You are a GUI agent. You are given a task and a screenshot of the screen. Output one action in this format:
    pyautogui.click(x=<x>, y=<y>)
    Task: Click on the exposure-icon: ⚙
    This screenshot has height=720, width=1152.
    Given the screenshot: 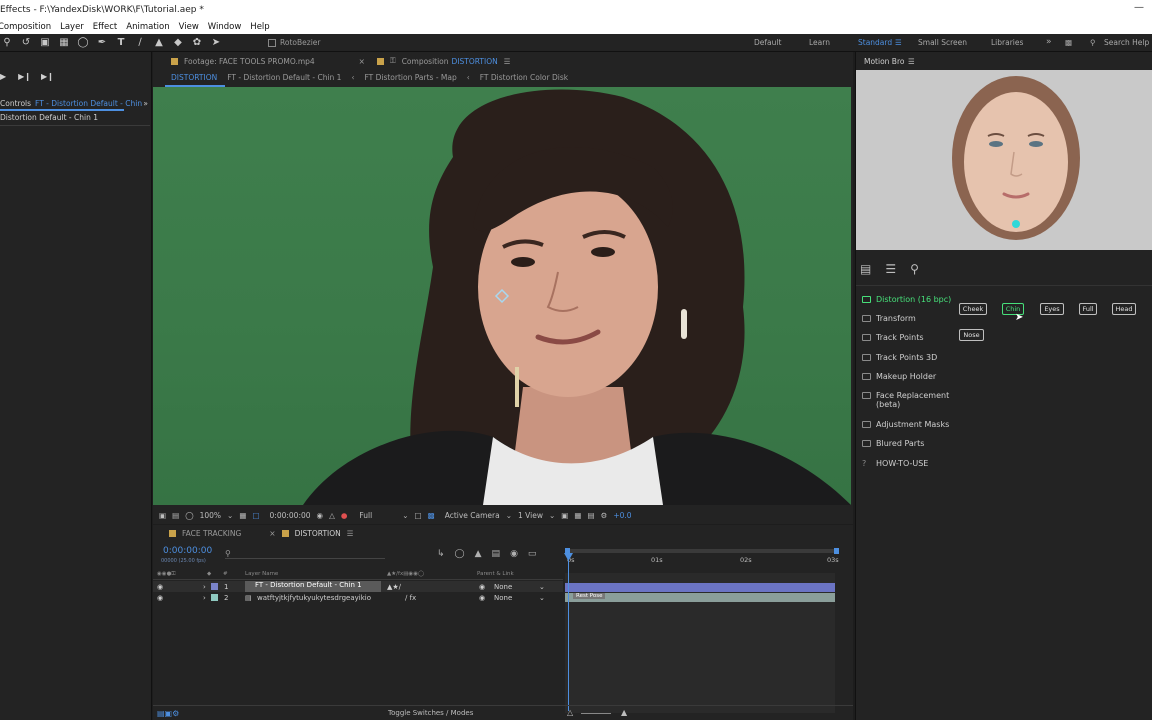 What is the action you would take?
    pyautogui.click(x=604, y=515)
    